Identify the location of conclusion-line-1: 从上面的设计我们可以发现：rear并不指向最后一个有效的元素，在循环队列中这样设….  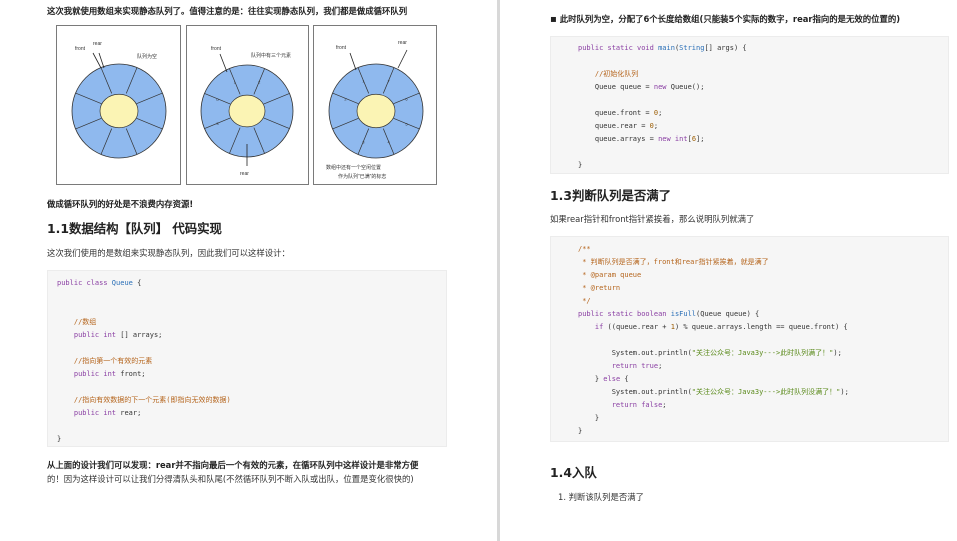
(233, 465).